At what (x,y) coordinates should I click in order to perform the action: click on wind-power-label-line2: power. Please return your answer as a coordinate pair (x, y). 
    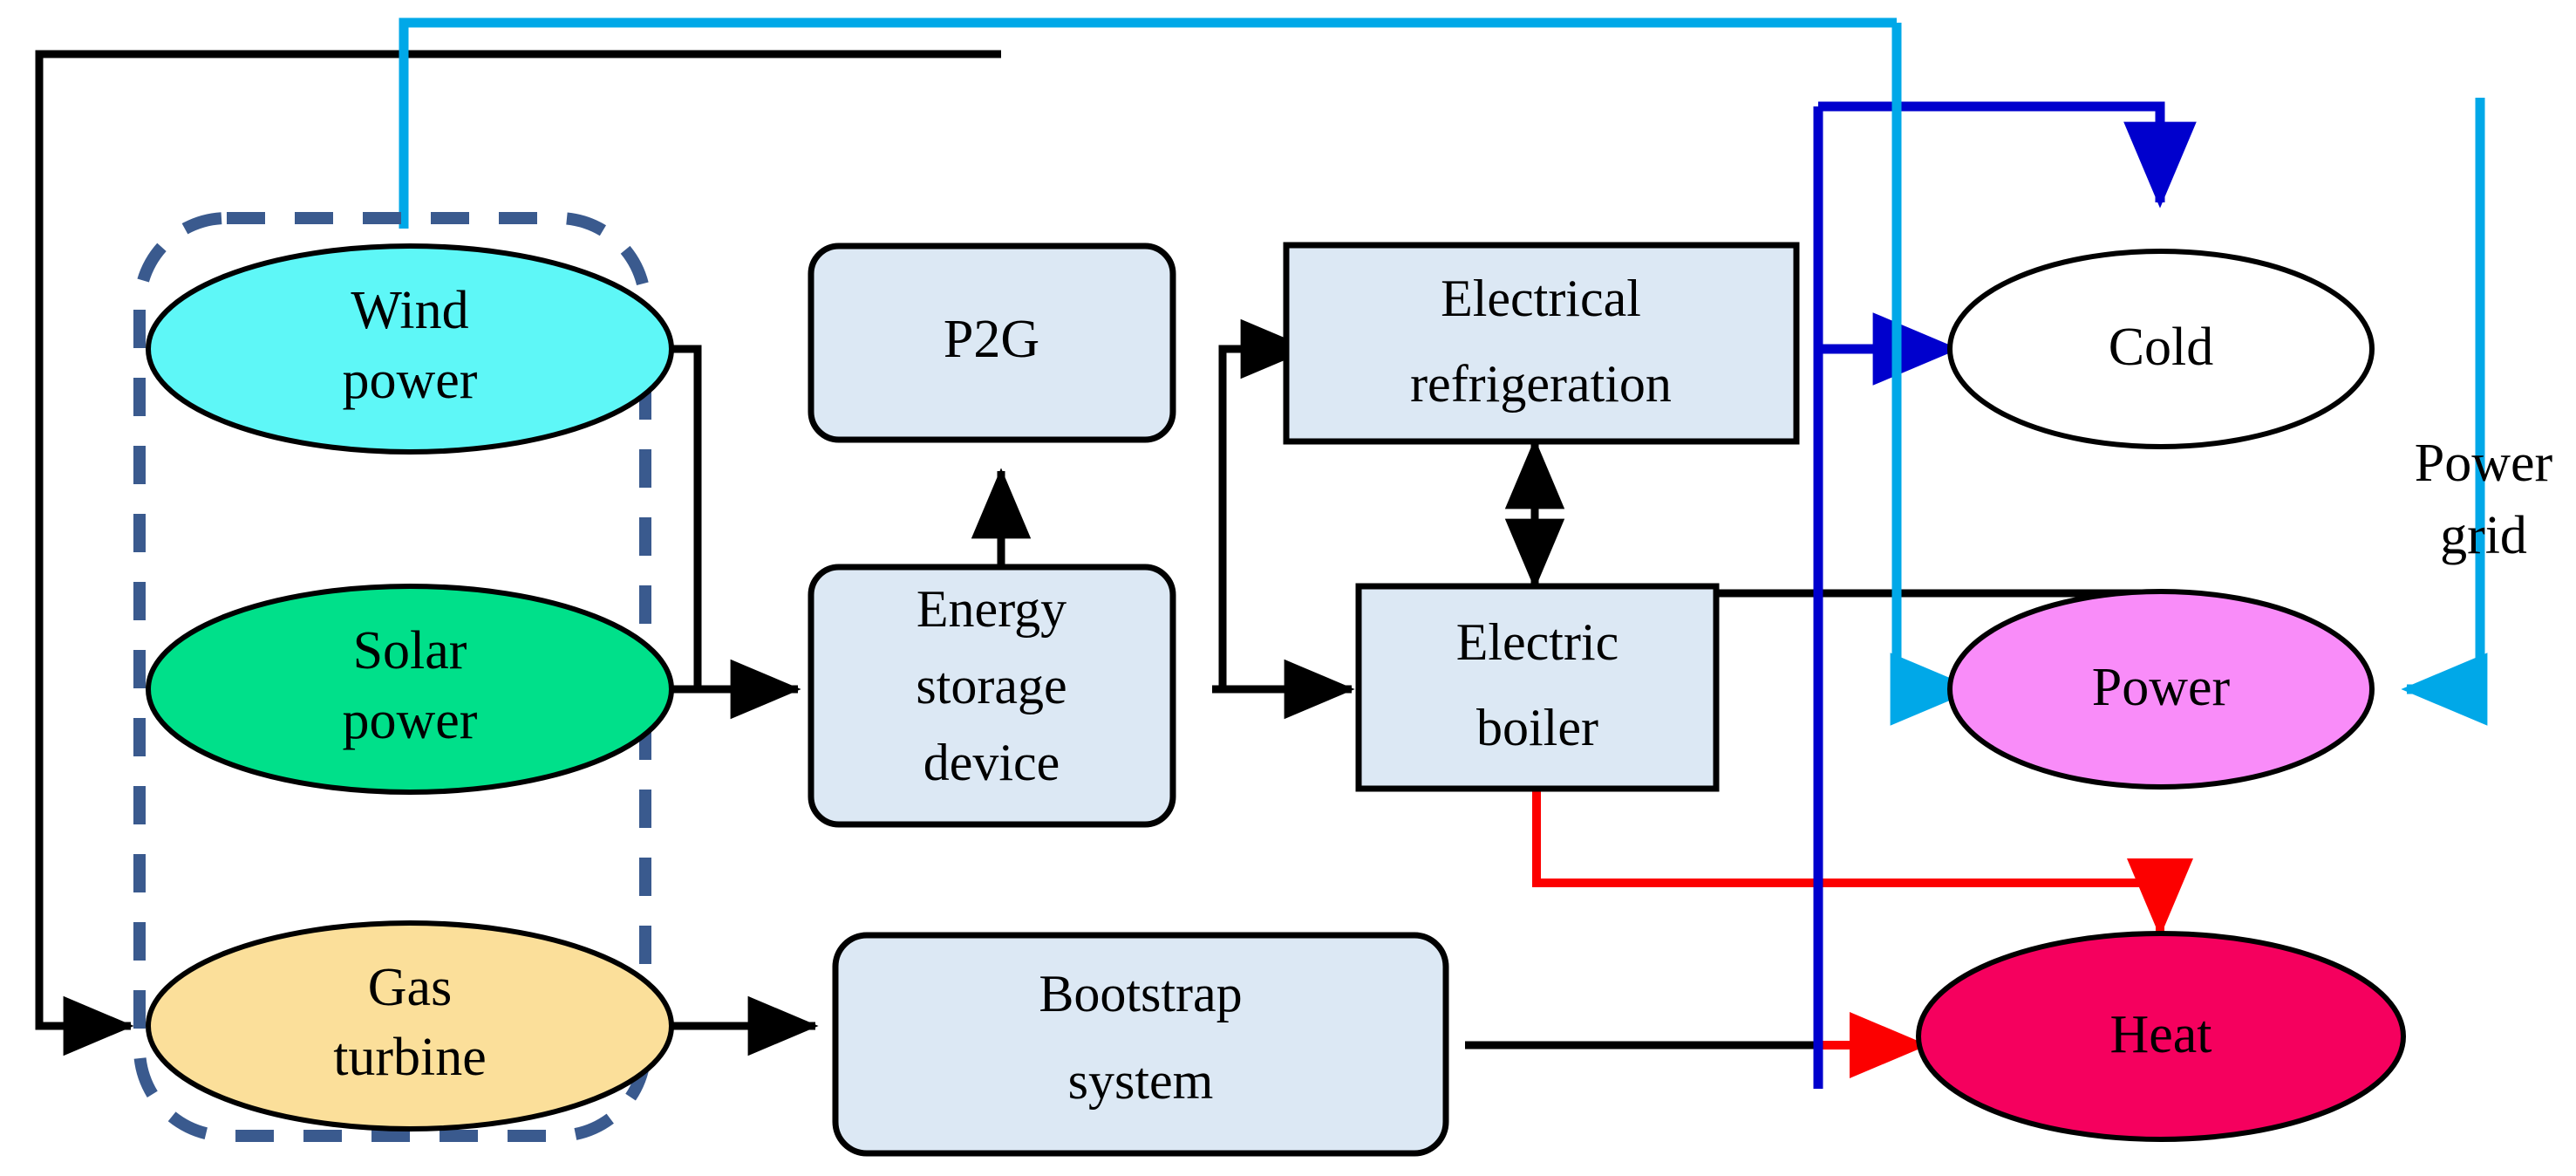
    Looking at the image, I should click on (411, 381).